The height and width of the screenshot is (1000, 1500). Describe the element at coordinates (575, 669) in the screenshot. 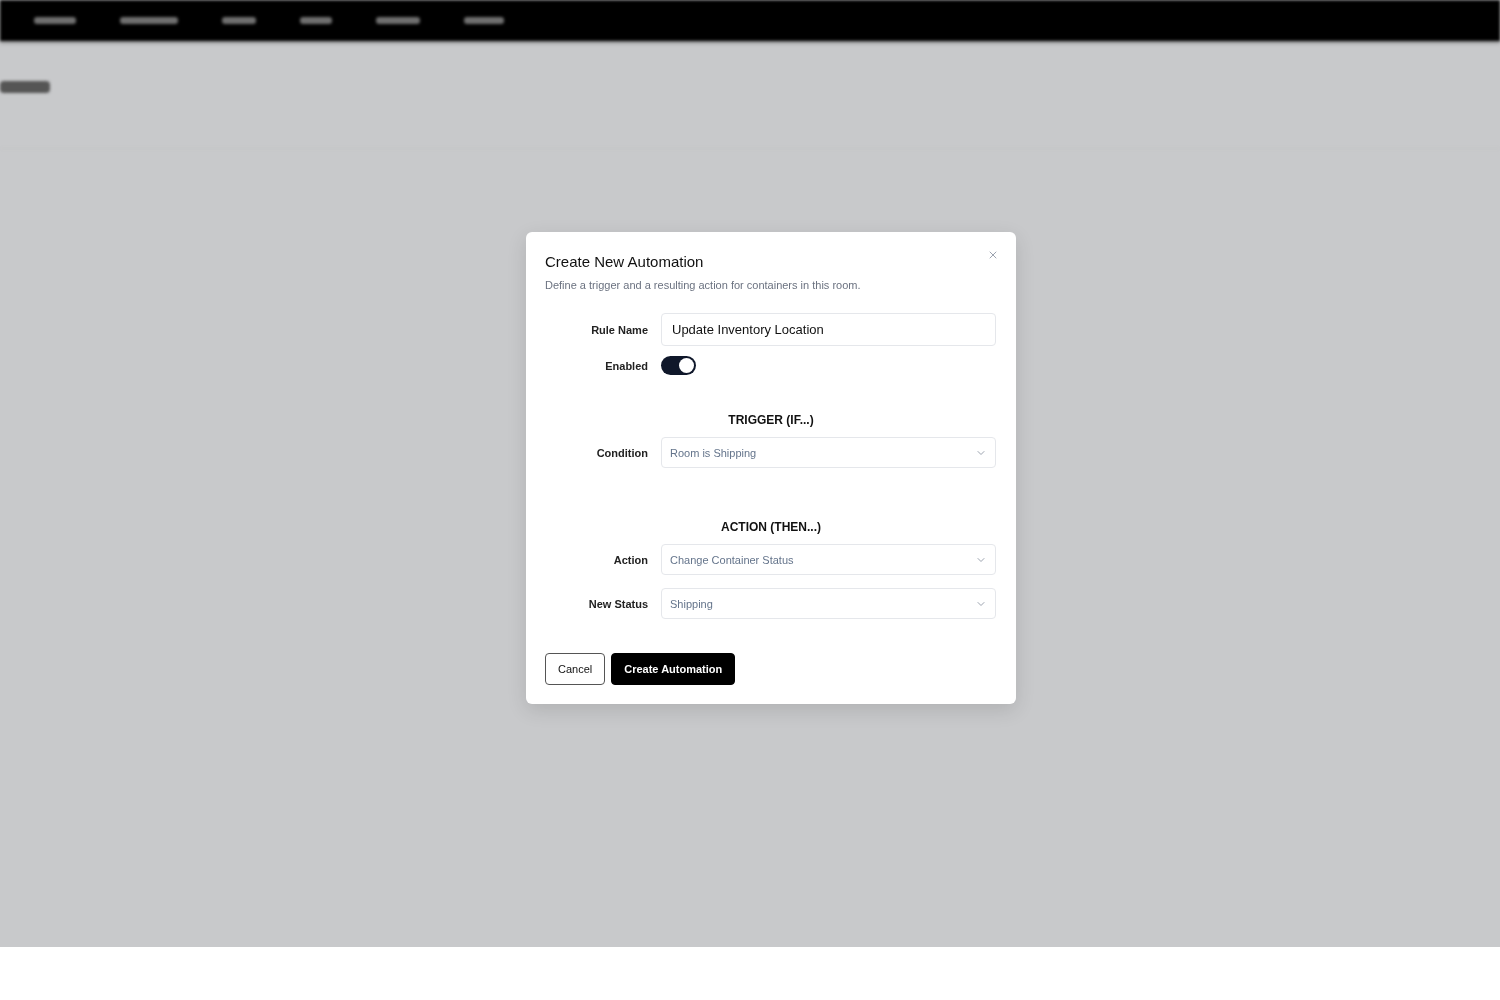

I see `cancel-button: Cancel` at that location.